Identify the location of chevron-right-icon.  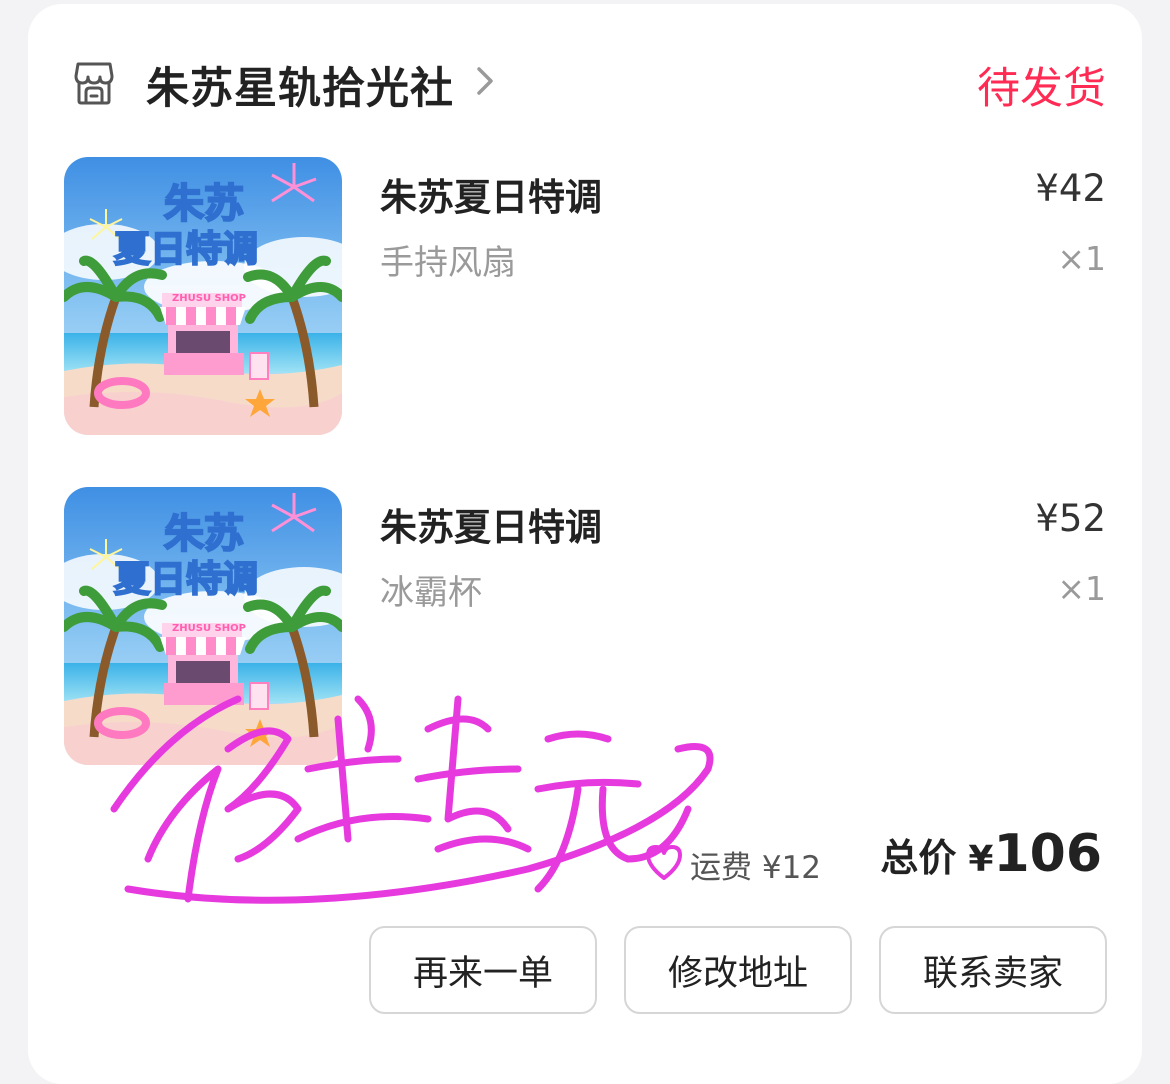
(485, 81).